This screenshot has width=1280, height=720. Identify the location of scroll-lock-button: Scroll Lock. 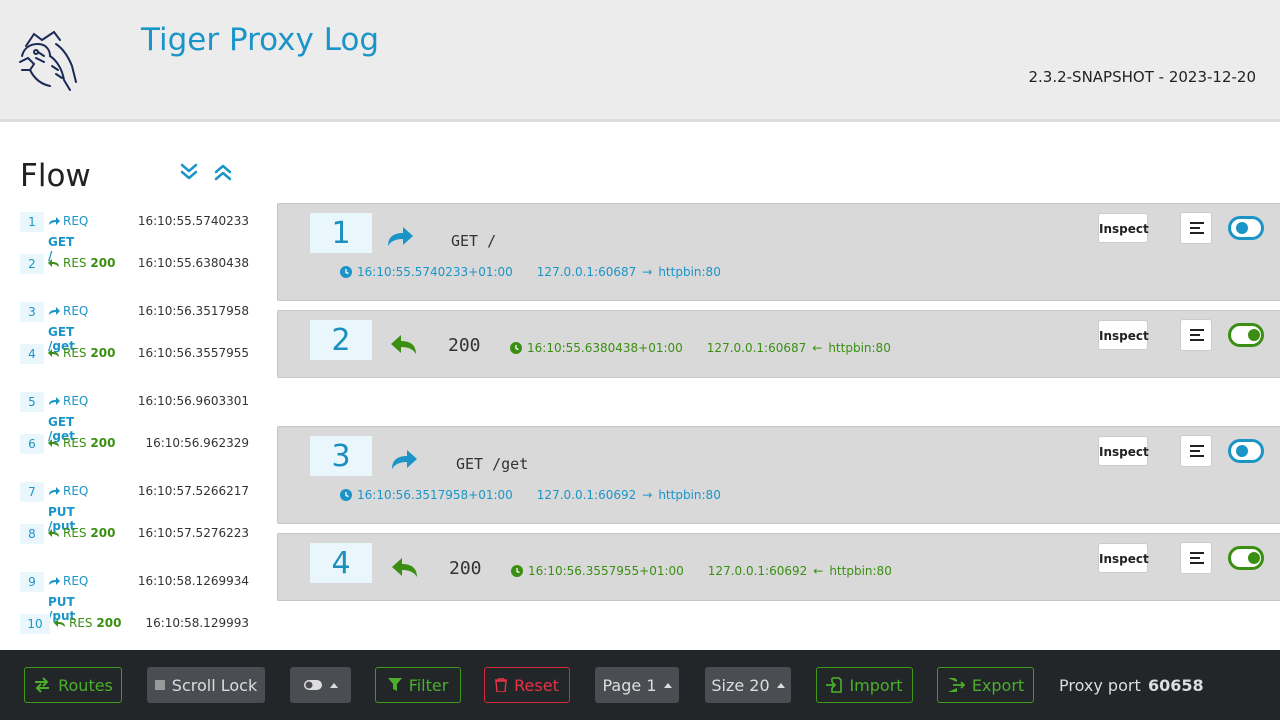
(206, 685).